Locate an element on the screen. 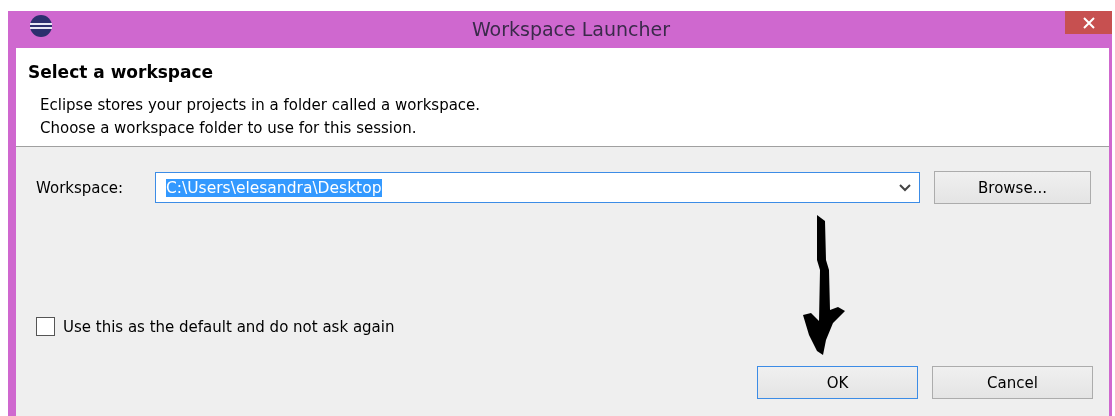 This screenshot has height=416, width=1115. globe-icon is located at coordinates (41, 25).